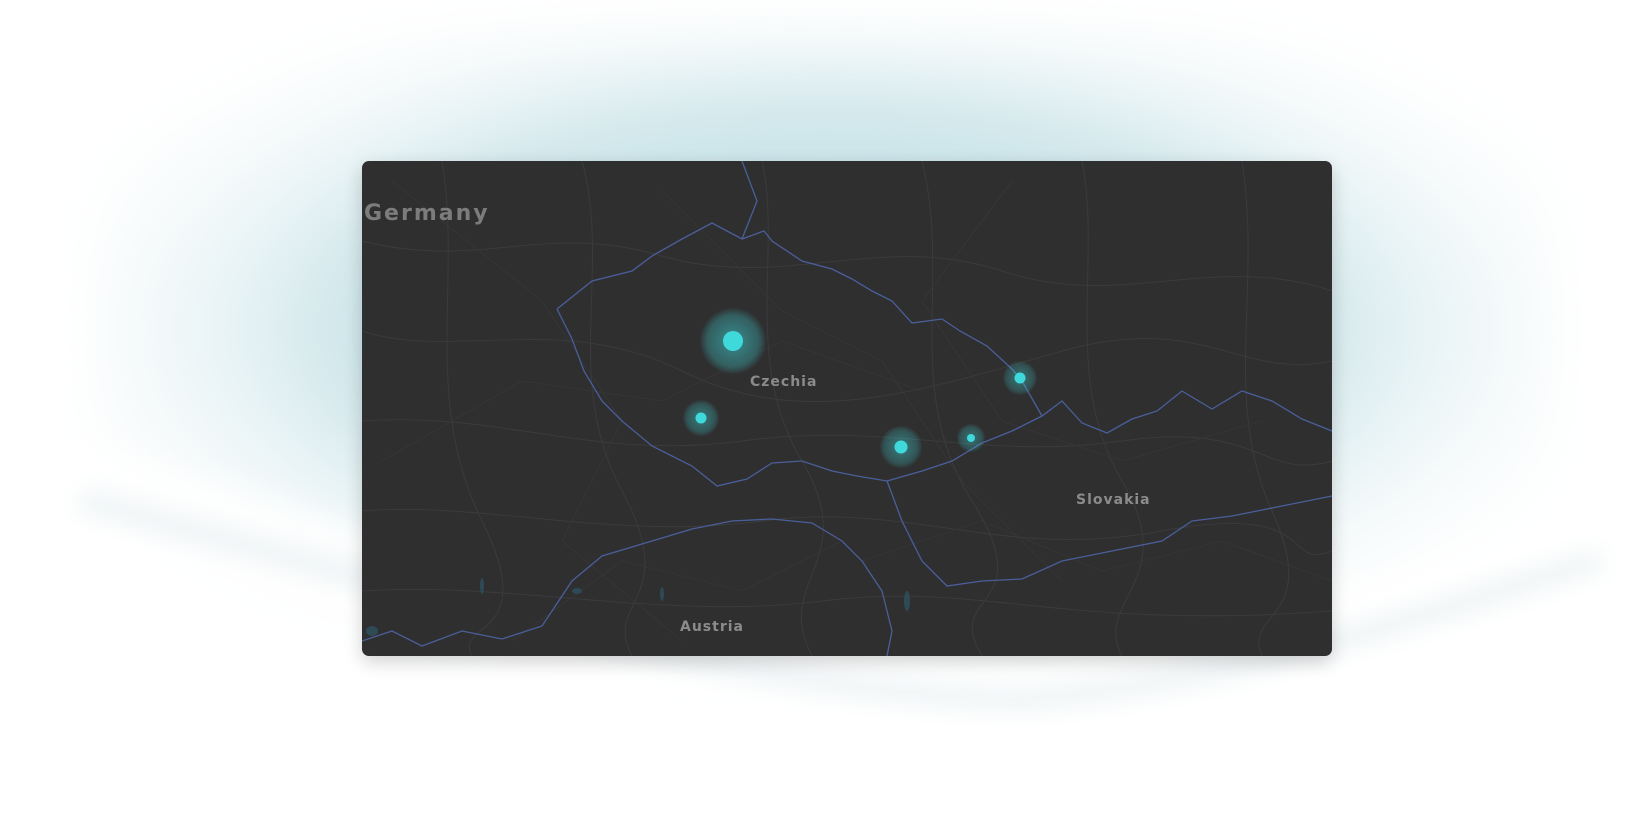  I want to click on marker-west, so click(701, 418).